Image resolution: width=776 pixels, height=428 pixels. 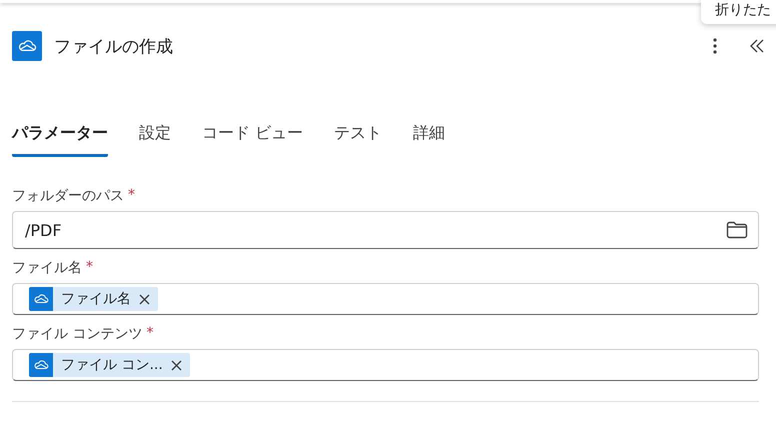 I want to click on field-label: ファイル コンテンツ, so click(x=77, y=334).